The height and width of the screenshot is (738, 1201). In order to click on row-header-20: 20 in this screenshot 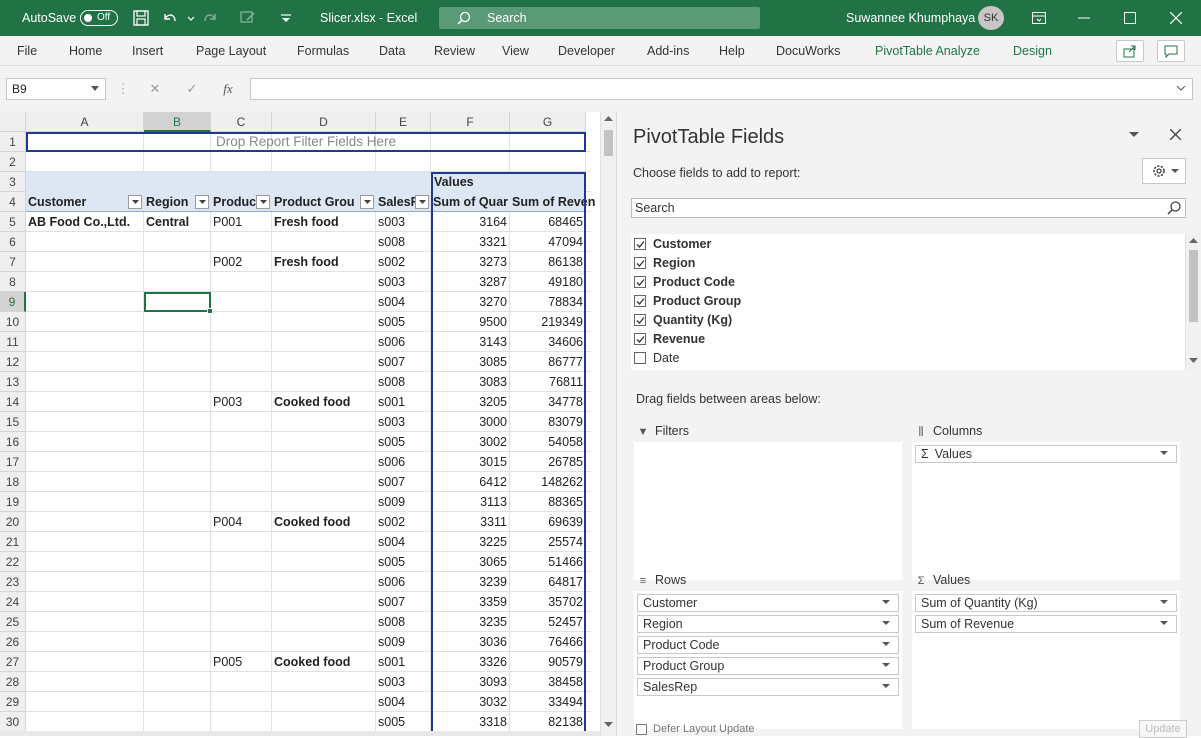, I will do `click(13, 522)`.